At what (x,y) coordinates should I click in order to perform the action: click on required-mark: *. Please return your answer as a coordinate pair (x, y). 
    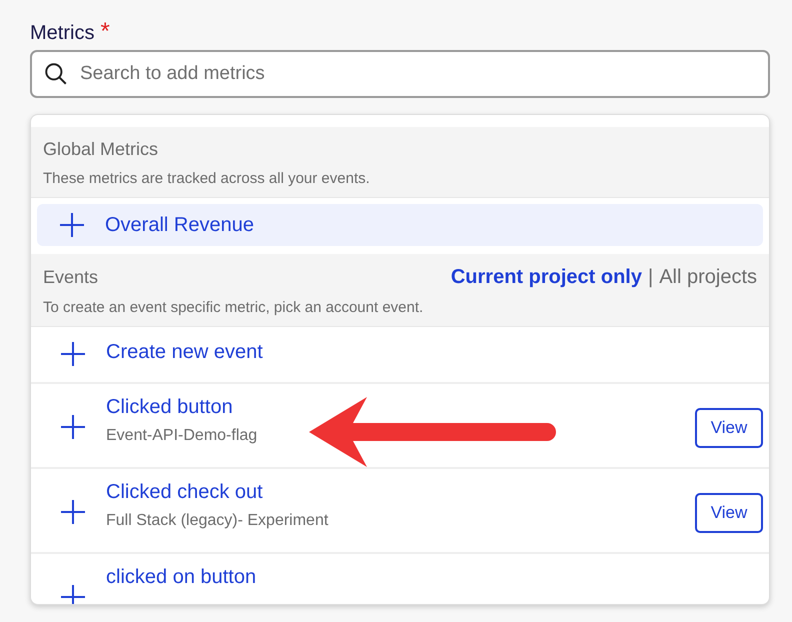
    Looking at the image, I should click on (105, 32).